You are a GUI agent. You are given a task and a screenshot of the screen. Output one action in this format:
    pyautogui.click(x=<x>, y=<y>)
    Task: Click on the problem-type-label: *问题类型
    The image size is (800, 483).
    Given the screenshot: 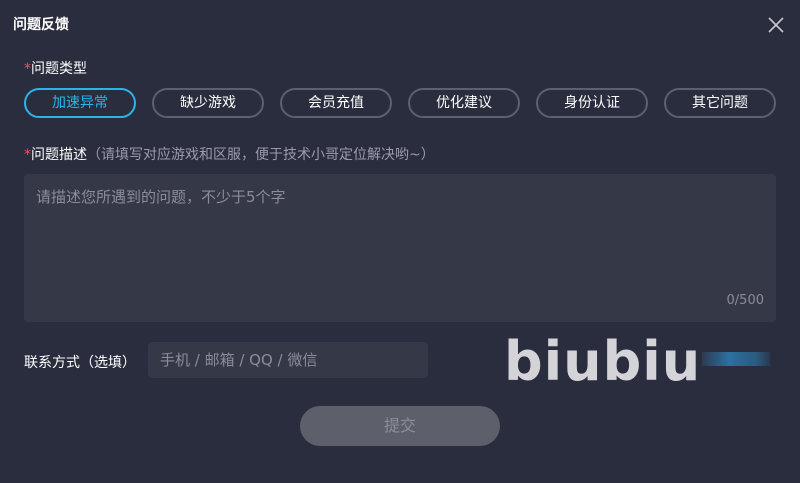 What is the action you would take?
    pyautogui.click(x=55, y=68)
    